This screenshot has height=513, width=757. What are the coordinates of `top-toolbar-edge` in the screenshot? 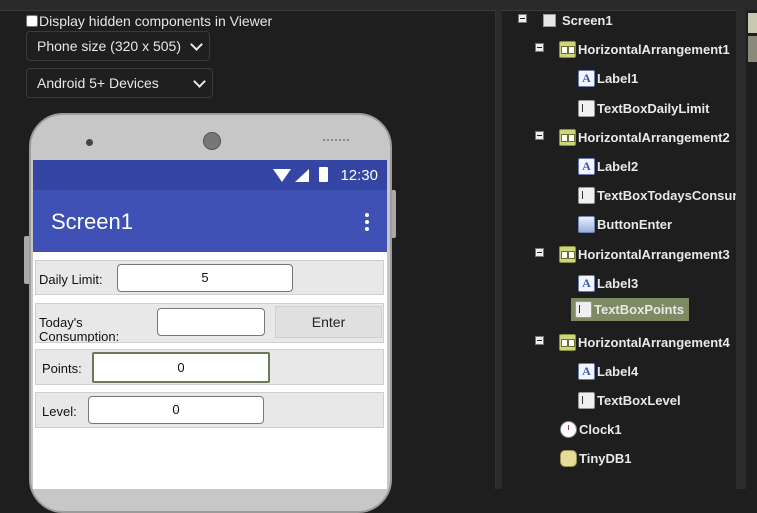 It's located at (378, 5).